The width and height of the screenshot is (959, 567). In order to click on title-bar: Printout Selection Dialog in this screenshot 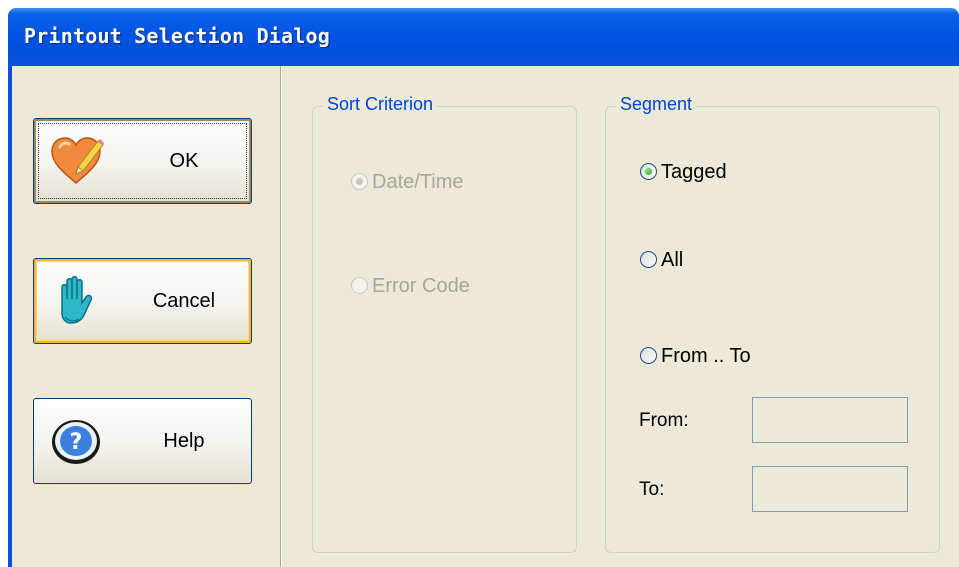, I will do `click(483, 37)`.